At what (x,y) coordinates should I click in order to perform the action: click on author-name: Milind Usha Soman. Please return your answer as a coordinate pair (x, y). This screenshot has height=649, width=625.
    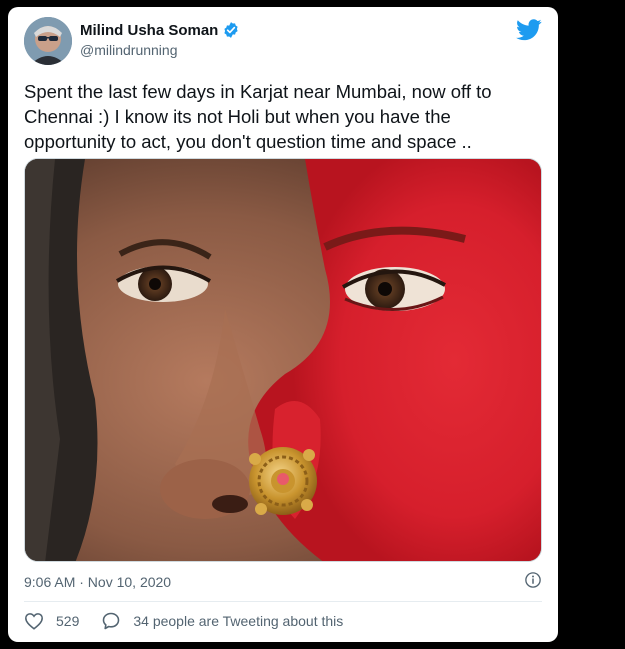
    Looking at the image, I should click on (149, 30).